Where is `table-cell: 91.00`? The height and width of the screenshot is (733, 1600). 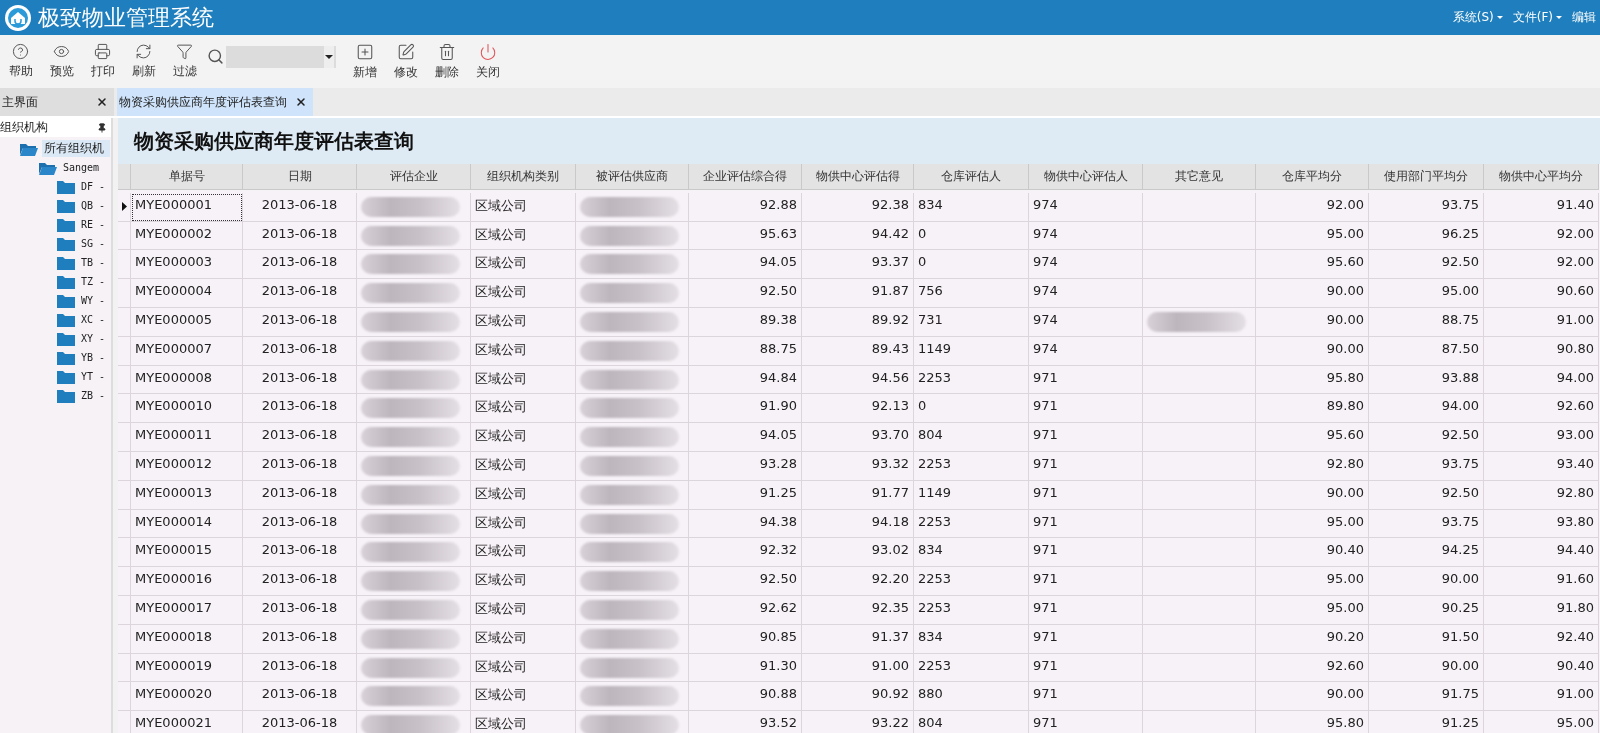 table-cell: 91.00 is located at coordinates (858, 668).